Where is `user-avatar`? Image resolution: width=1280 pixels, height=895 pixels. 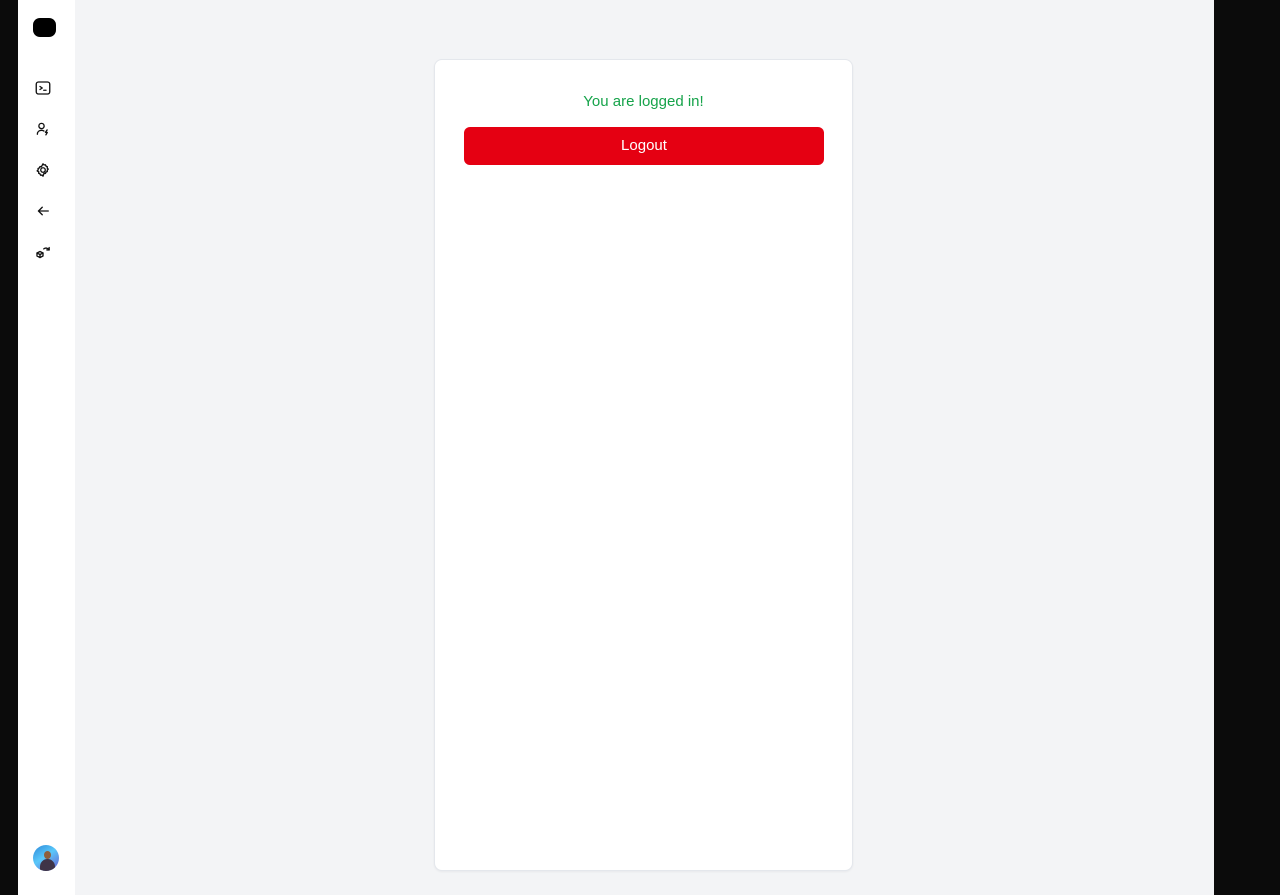
user-avatar is located at coordinates (46, 858).